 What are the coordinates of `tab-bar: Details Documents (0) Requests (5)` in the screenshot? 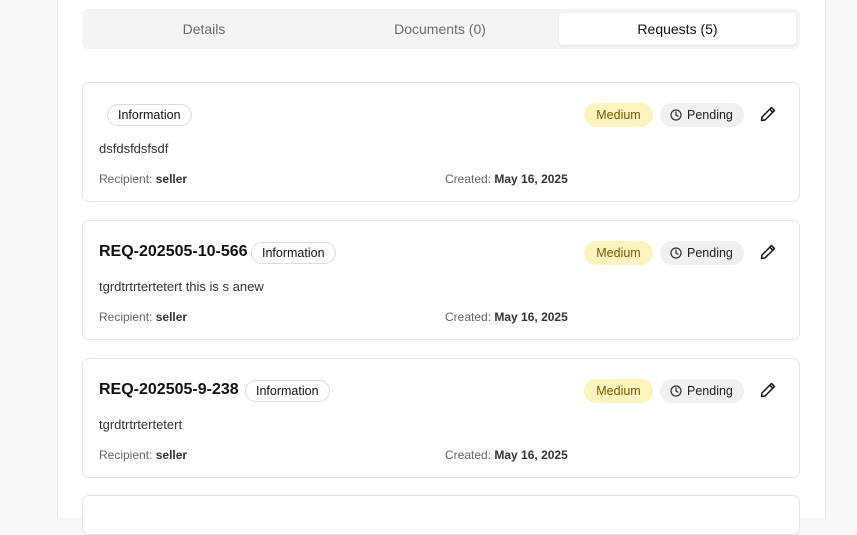 It's located at (441, 29).